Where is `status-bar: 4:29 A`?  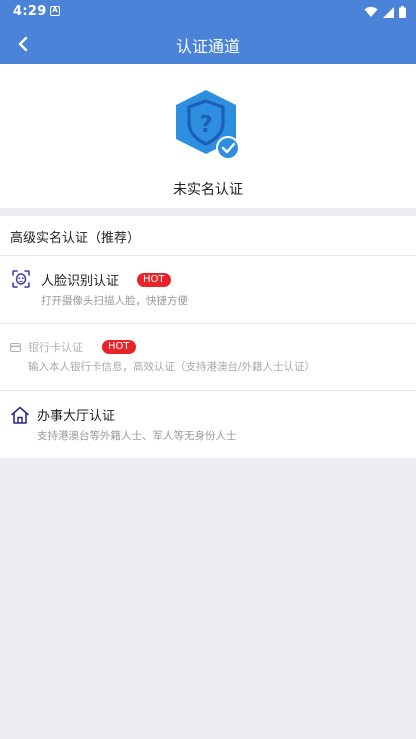 status-bar: 4:29 A is located at coordinates (208, 12).